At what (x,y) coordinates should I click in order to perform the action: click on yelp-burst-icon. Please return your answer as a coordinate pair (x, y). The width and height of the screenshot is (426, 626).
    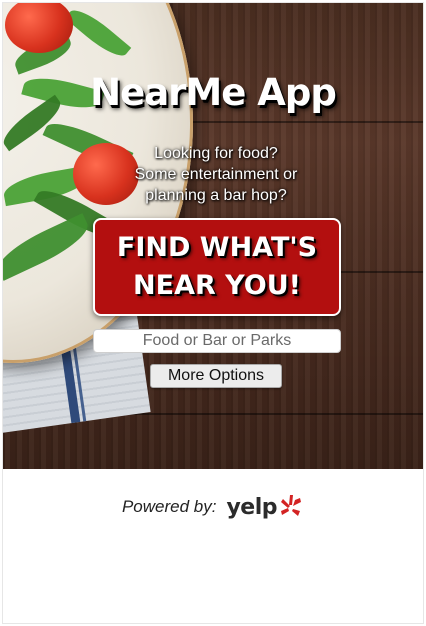
    Looking at the image, I should click on (291, 505).